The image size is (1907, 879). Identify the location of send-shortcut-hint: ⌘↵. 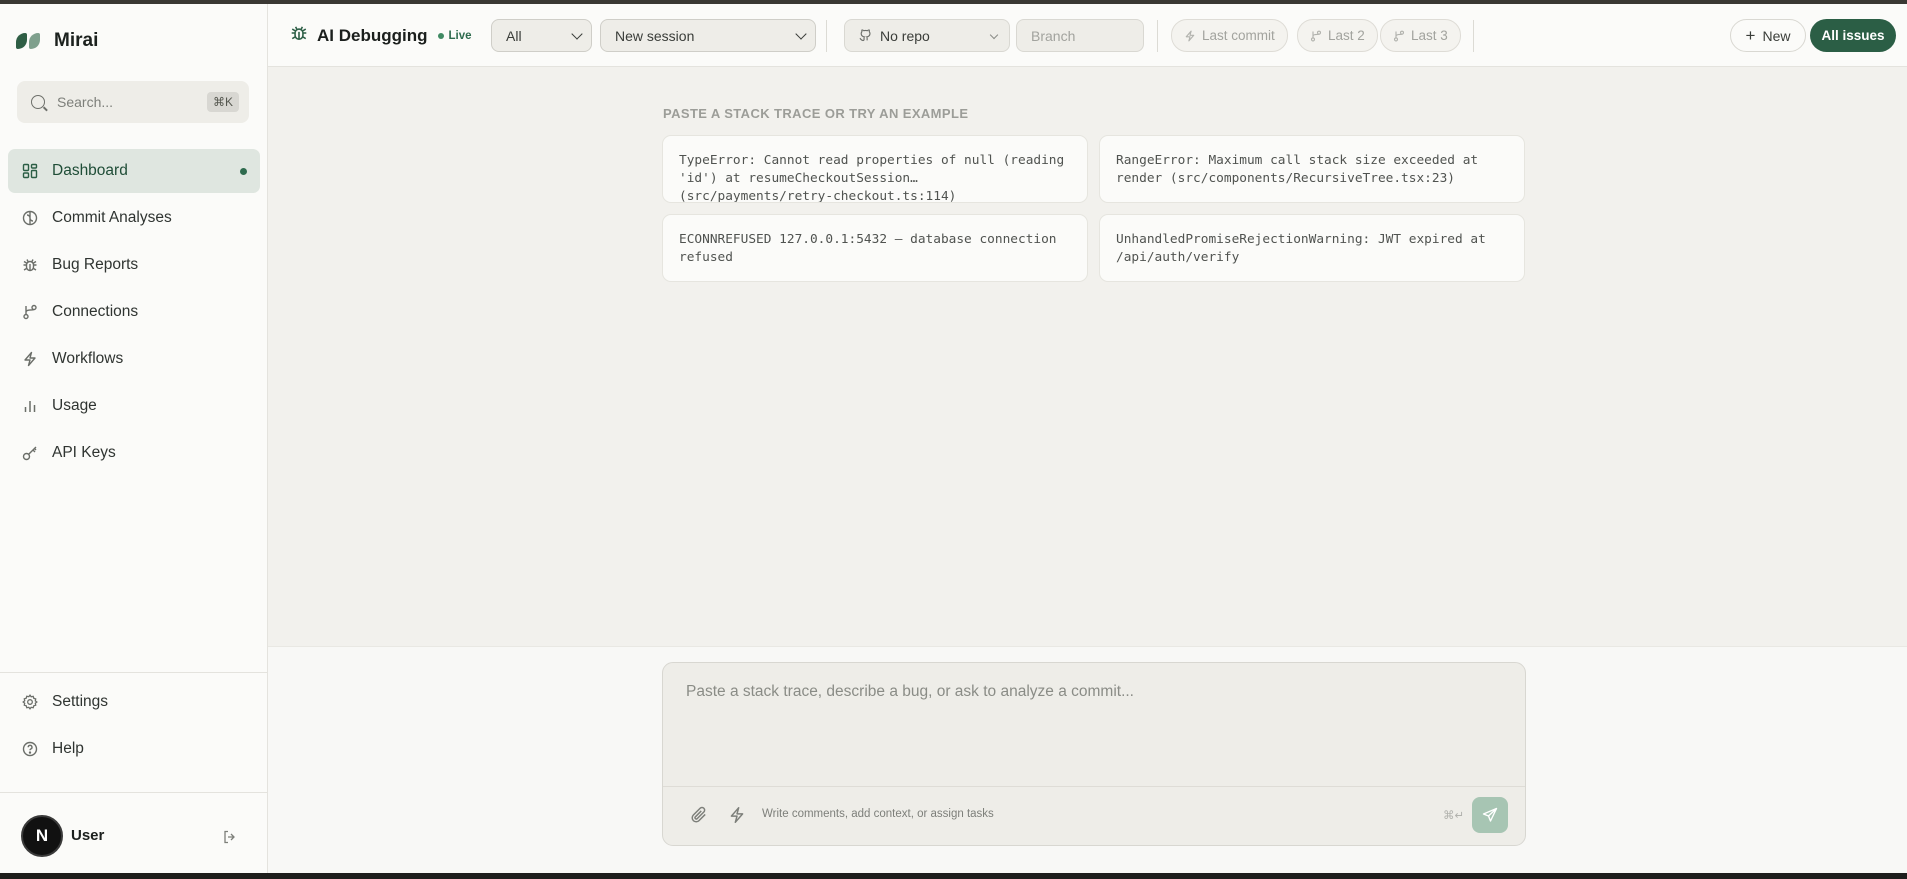
(1454, 816).